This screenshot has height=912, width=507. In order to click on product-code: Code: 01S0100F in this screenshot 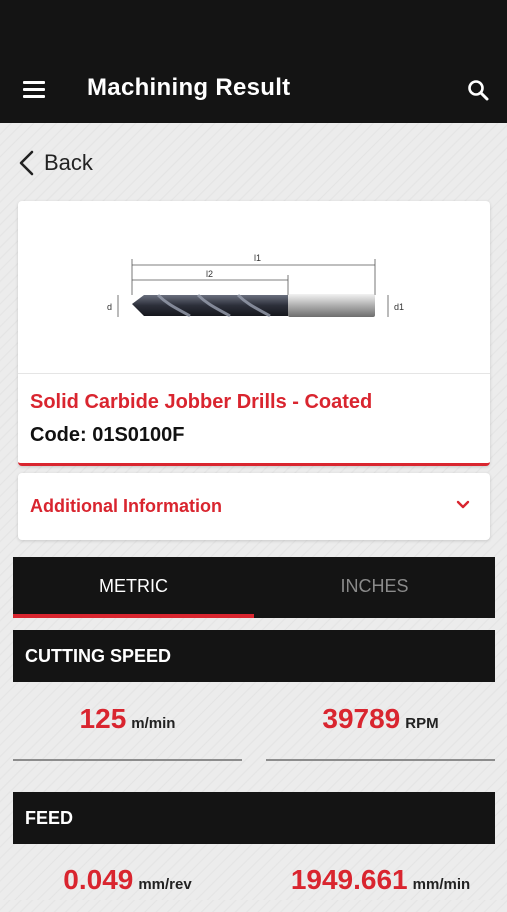, I will do `click(107, 435)`.